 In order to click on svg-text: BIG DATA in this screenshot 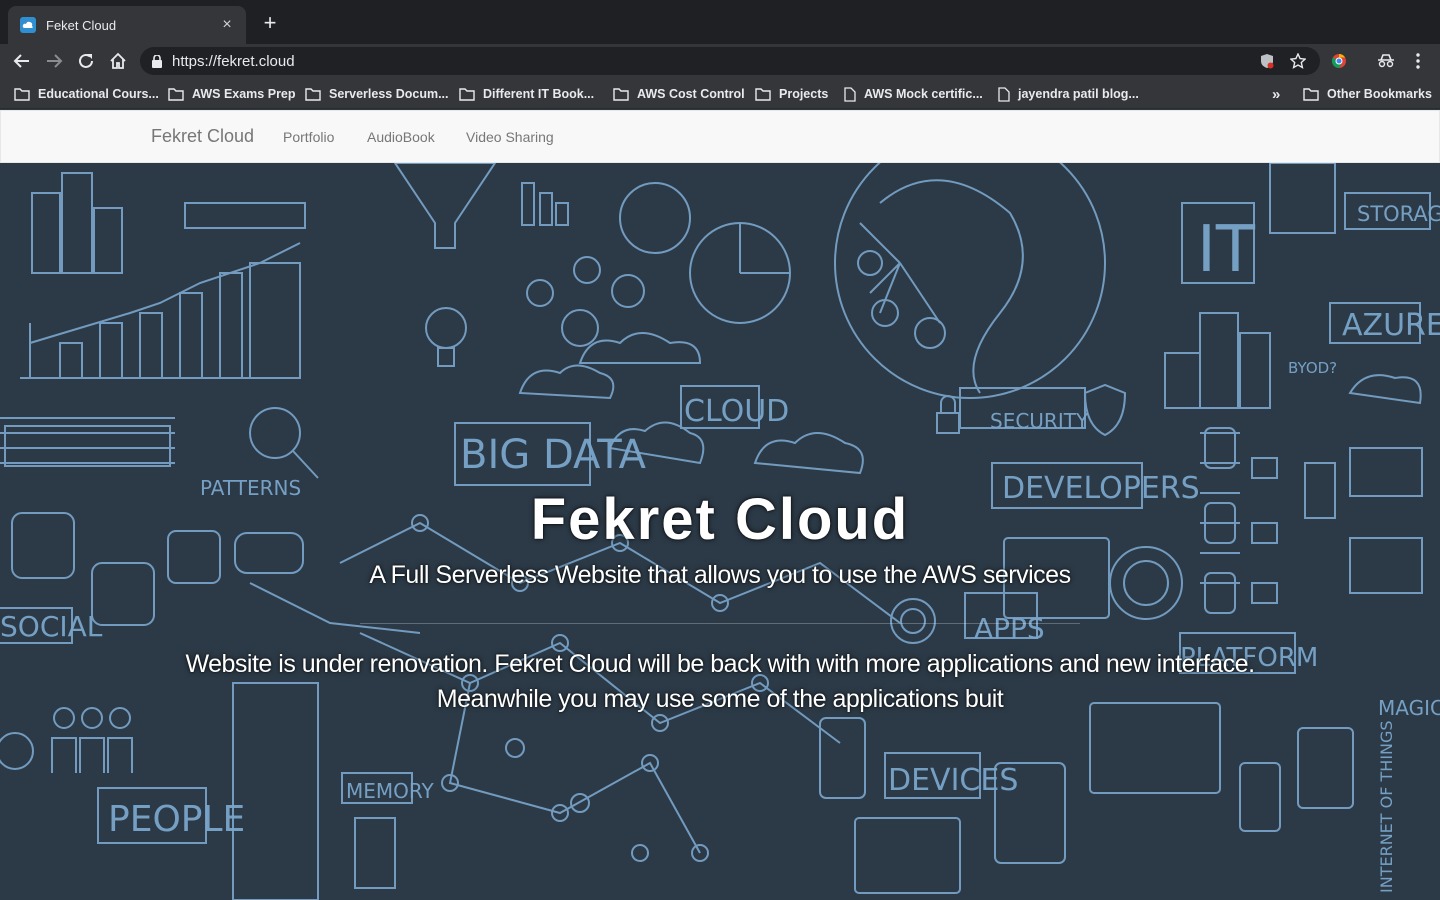, I will do `click(553, 455)`.